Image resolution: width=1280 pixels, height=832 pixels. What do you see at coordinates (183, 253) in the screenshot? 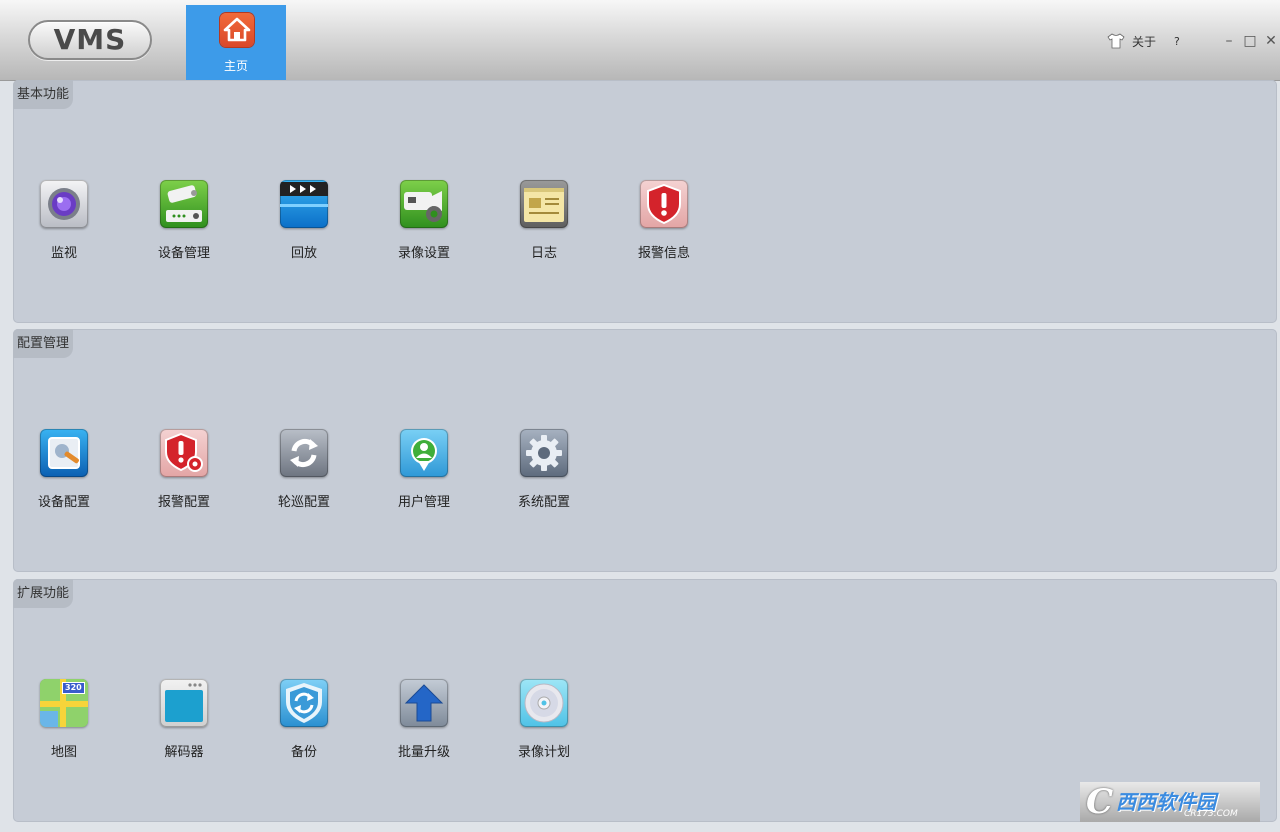
I see `tile-label: 设备管理` at bounding box center [183, 253].